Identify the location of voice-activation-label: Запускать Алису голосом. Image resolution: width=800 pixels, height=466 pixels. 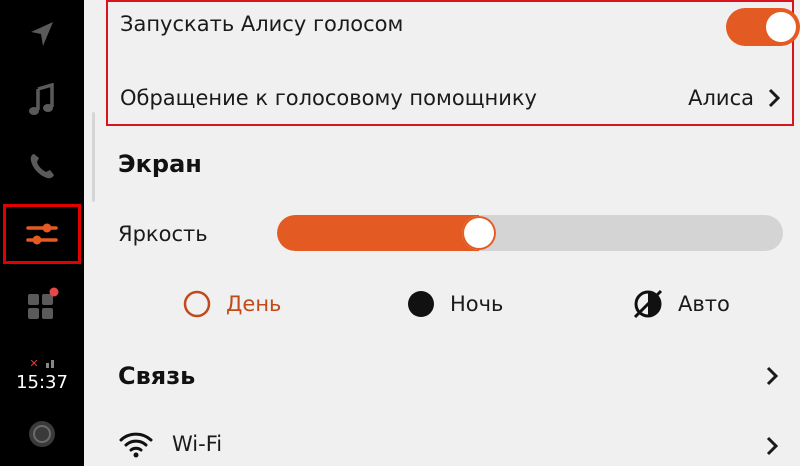
(262, 24).